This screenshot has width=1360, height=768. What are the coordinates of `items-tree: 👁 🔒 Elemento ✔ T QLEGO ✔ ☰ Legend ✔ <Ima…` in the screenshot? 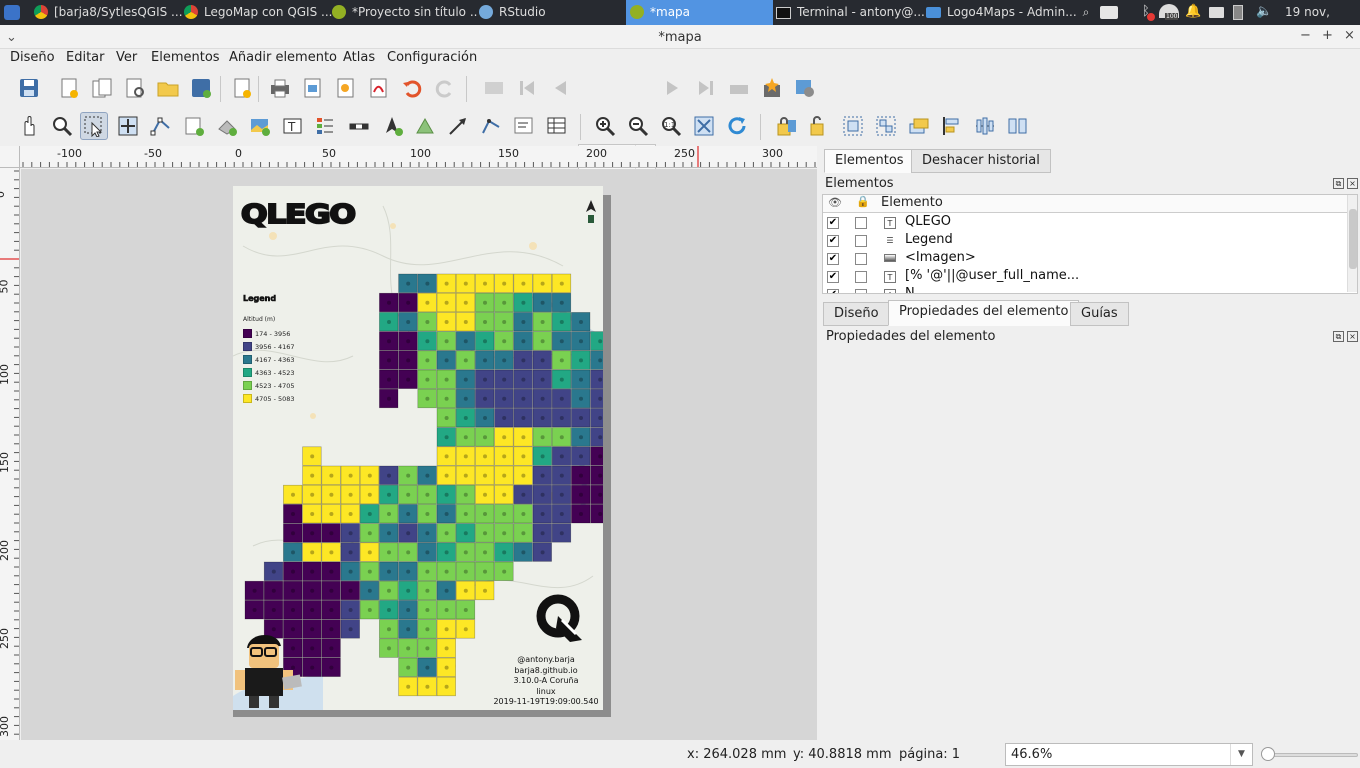 It's located at (1090, 244).